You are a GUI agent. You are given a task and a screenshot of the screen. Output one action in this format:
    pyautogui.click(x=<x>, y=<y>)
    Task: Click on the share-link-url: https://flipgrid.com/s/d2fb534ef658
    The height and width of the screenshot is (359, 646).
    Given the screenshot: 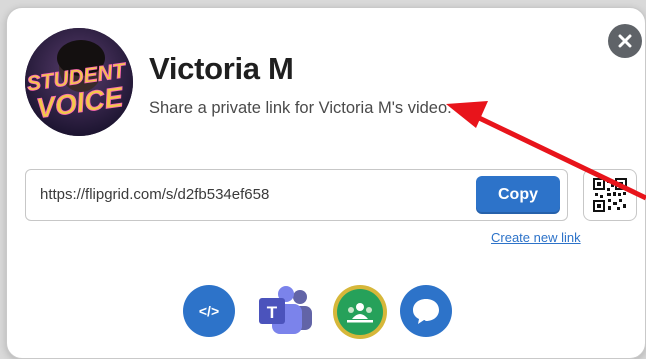 What is the action you would take?
    pyautogui.click(x=155, y=194)
    